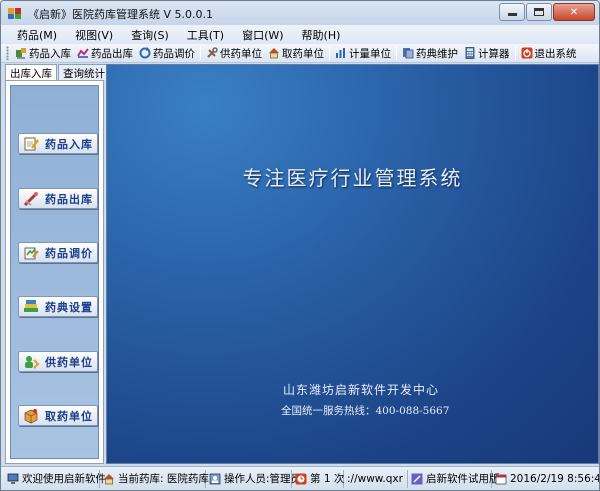  Describe the element at coordinates (352, 178) in the screenshot. I see `slogan-text: 专注医疗行业管理系统` at that location.